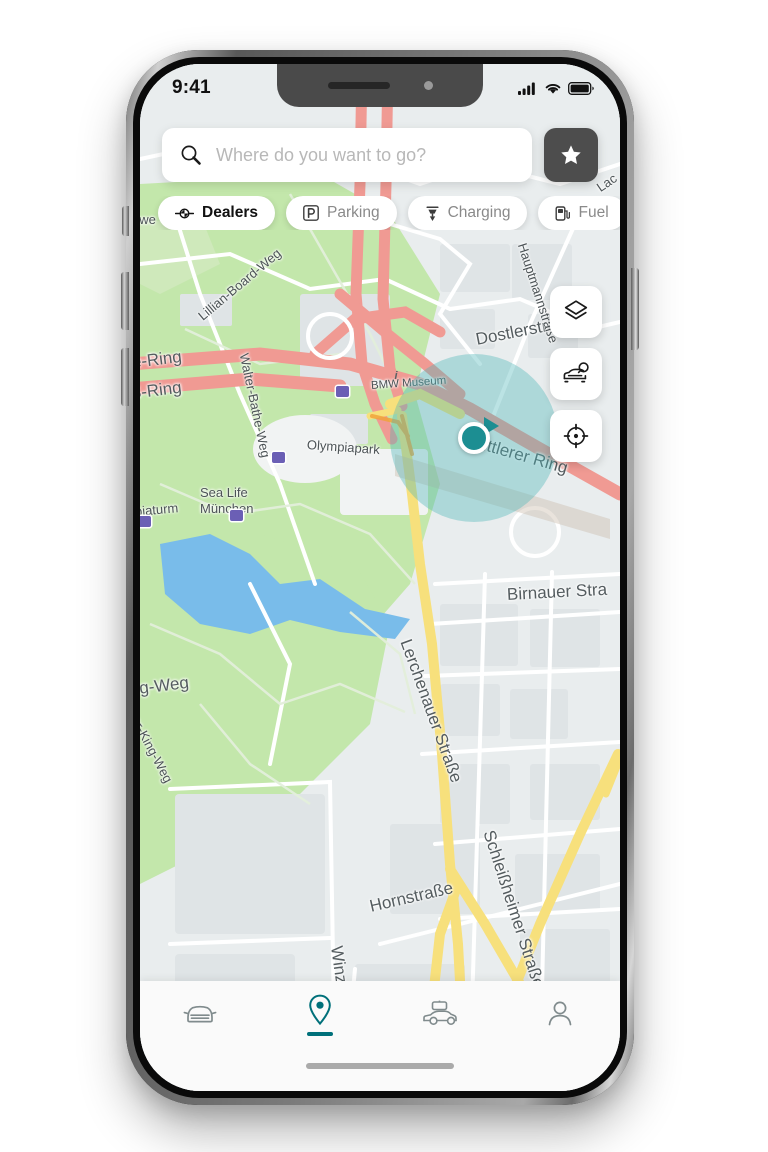  Describe the element at coordinates (479, 212) in the screenshot. I see `filter-chip-label: Charging` at that location.